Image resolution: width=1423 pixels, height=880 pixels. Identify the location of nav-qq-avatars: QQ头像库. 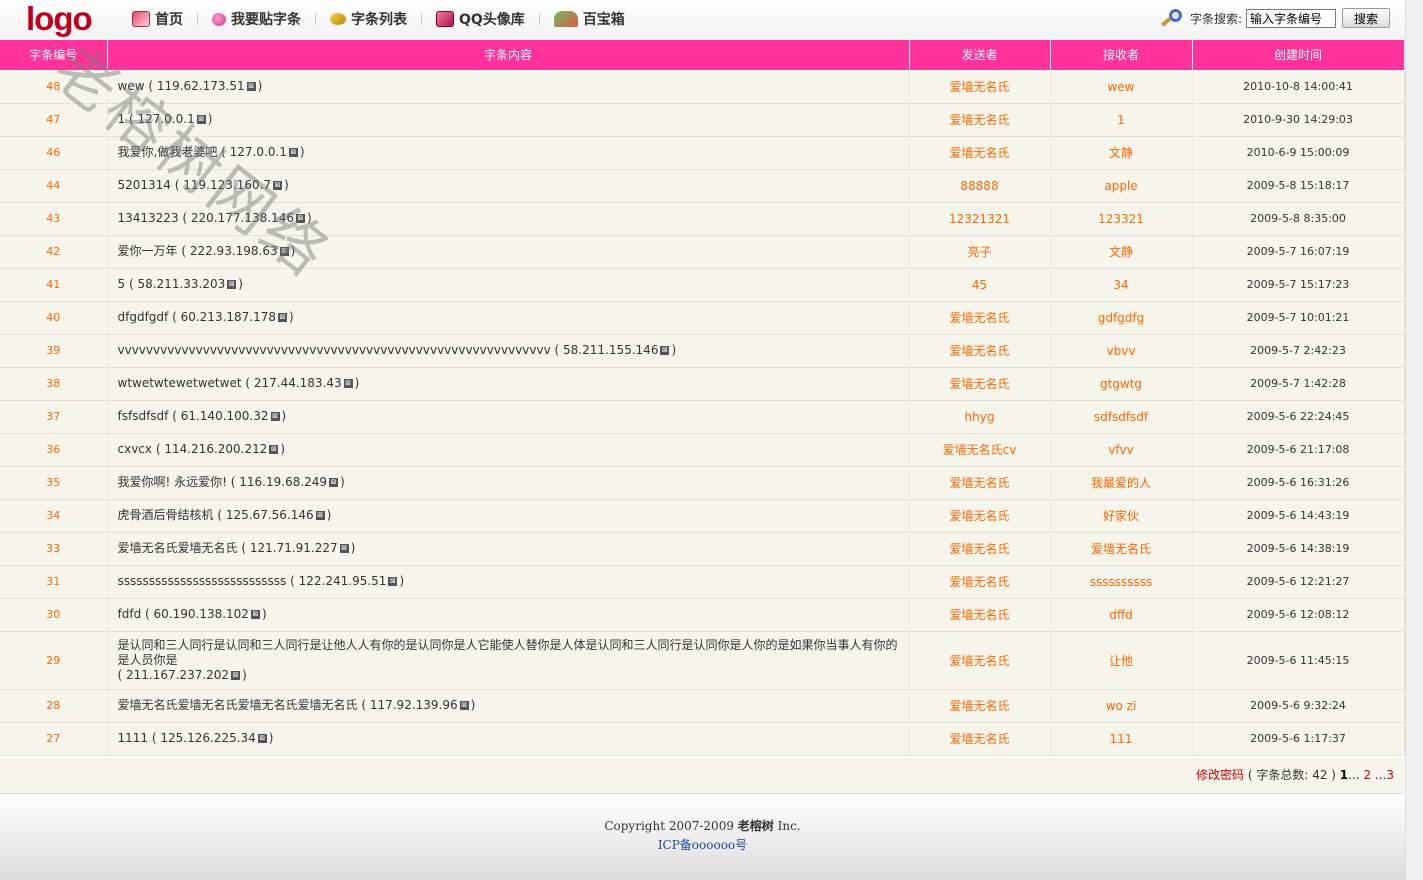
(480, 19).